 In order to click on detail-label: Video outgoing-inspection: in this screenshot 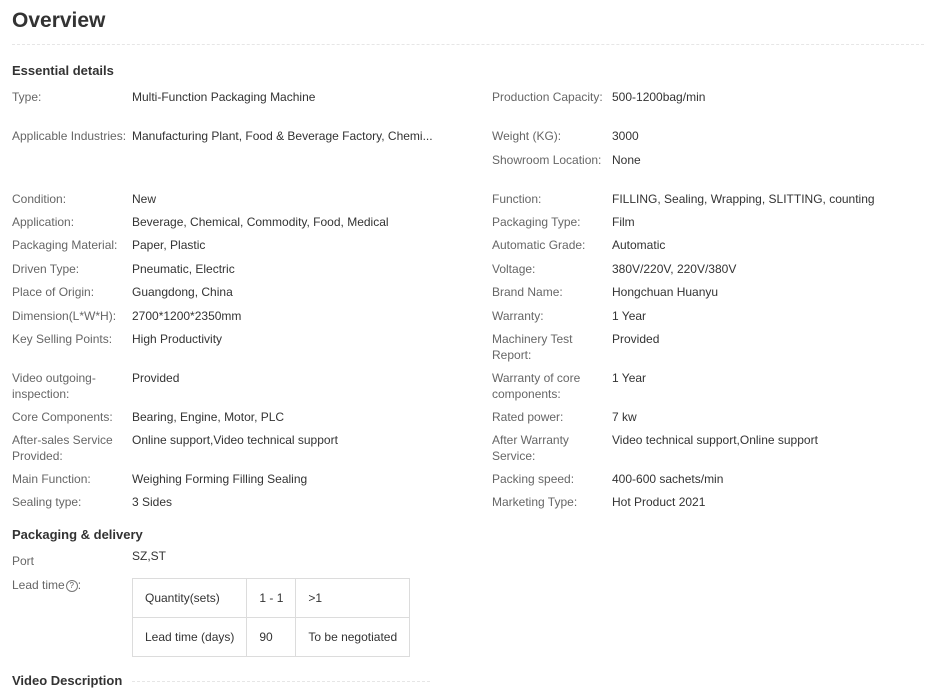, I will do `click(54, 386)`.